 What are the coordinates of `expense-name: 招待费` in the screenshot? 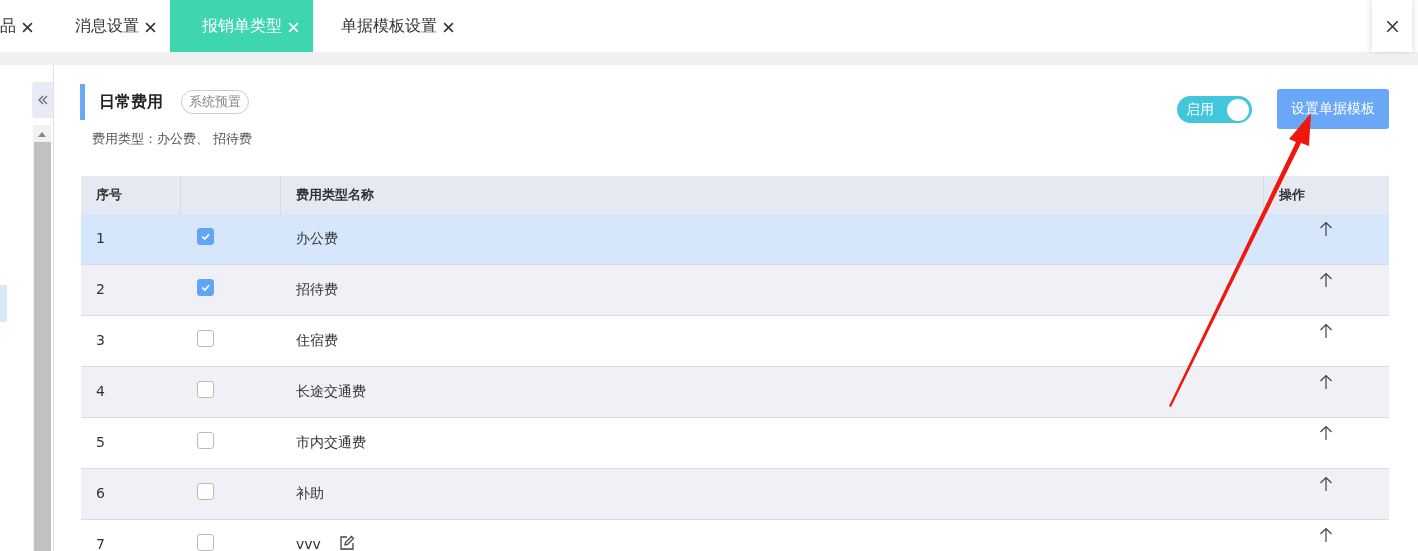 It's located at (317, 290).